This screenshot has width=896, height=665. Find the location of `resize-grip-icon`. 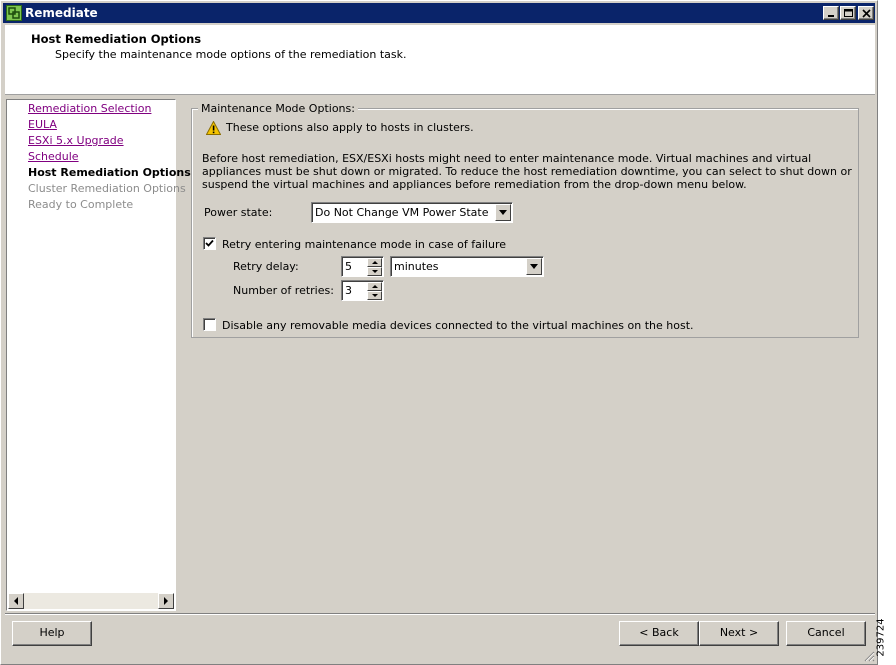

resize-grip-icon is located at coordinates (869, 656).